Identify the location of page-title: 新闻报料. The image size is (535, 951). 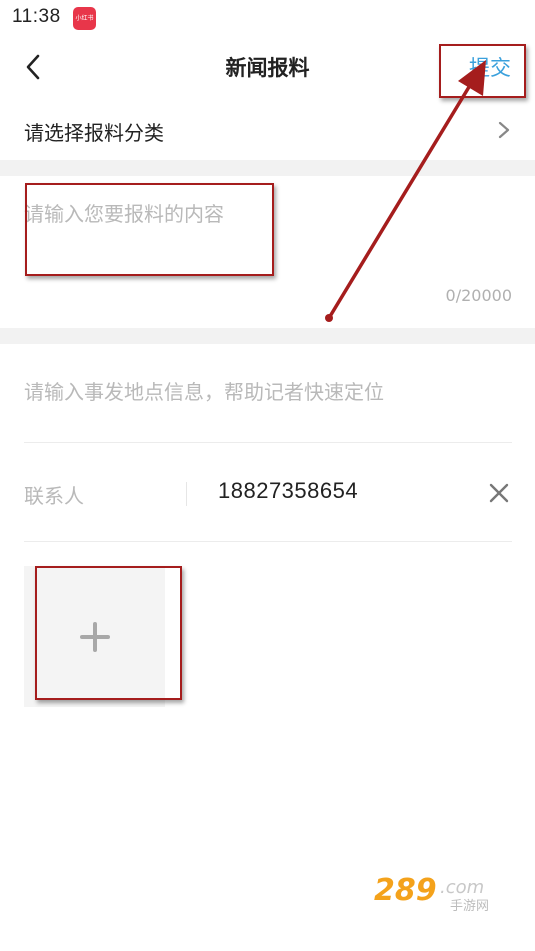
(267, 68).